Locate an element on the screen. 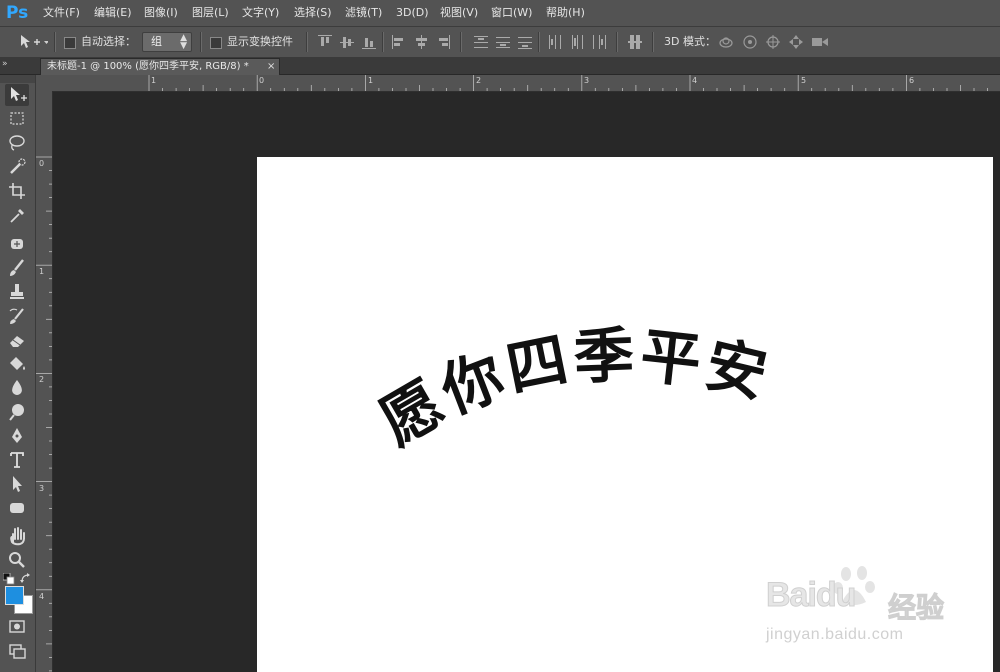 The image size is (1000, 672). photoshop-logo: Ps is located at coordinates (17, 13).